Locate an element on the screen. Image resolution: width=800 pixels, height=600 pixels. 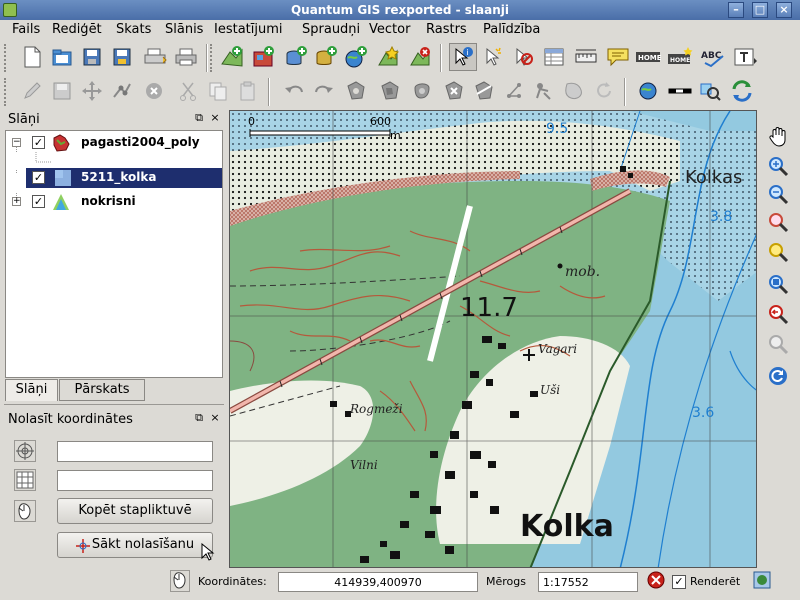
paste-icon is located at coordinates (248, 91).